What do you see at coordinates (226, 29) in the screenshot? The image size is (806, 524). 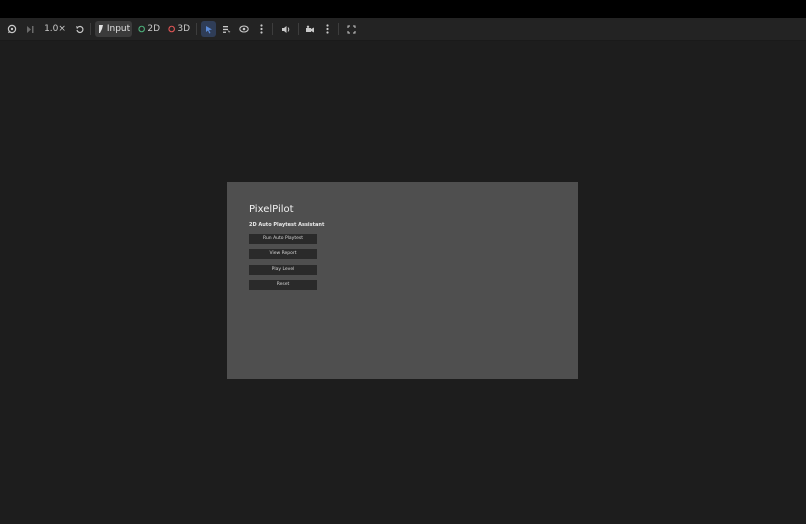 I see `list-select-icon` at bounding box center [226, 29].